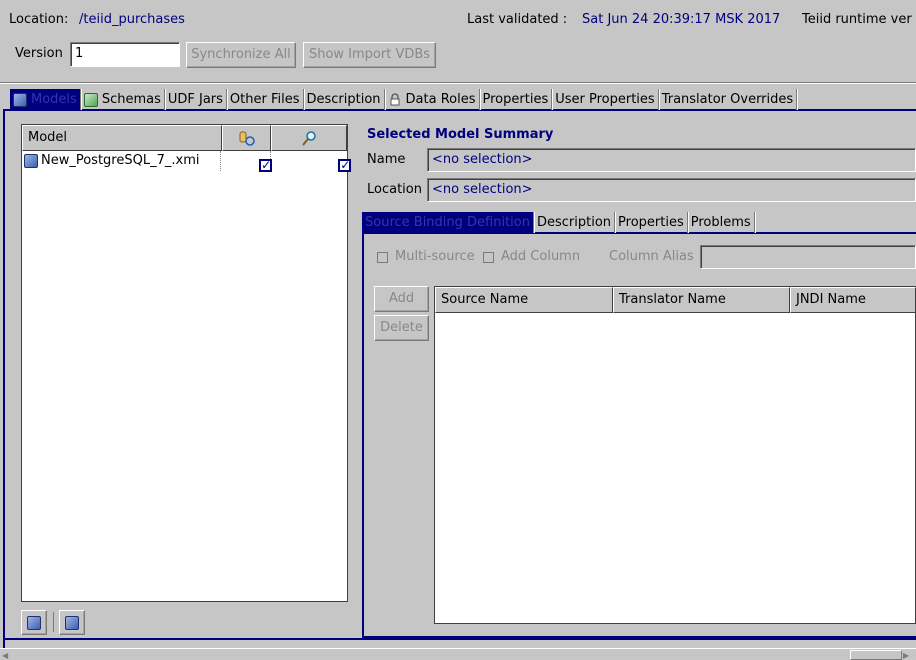 This screenshot has width=916, height=660. I want to click on model-file-name: New_PostgreSQL_7_.xmi, so click(120, 160).